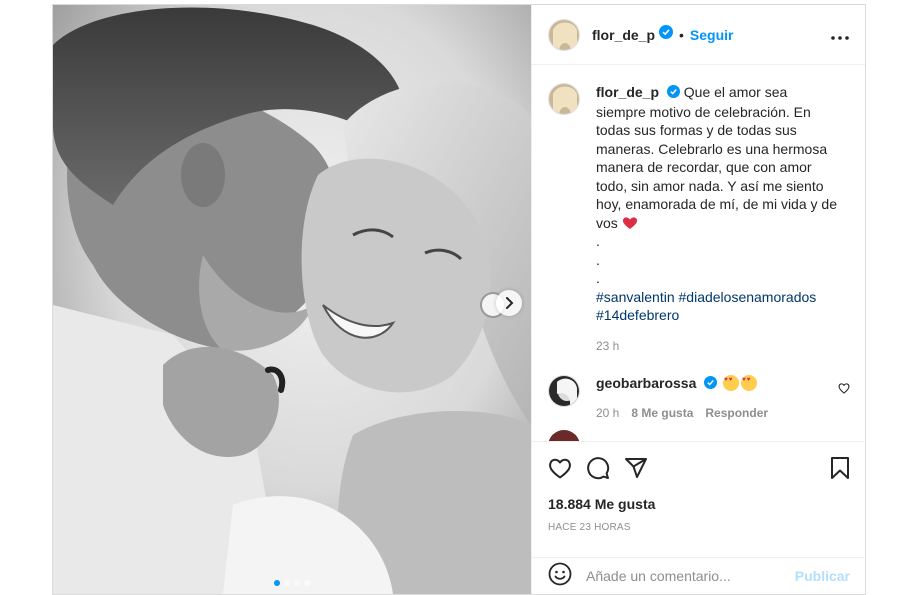 This screenshot has height=595, width=902. Describe the element at coordinates (822, 576) in the screenshot. I see `publish-button: Publicar` at that location.